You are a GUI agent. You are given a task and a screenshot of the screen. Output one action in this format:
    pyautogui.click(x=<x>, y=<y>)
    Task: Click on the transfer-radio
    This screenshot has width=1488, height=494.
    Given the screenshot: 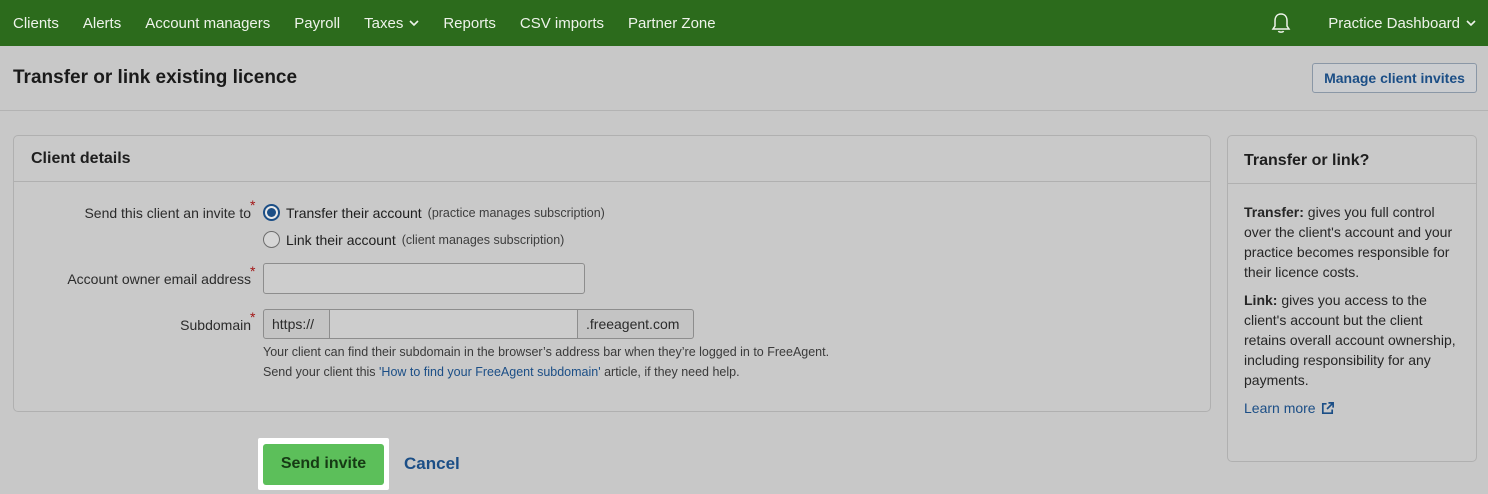 What is the action you would take?
    pyautogui.click(x=271, y=212)
    